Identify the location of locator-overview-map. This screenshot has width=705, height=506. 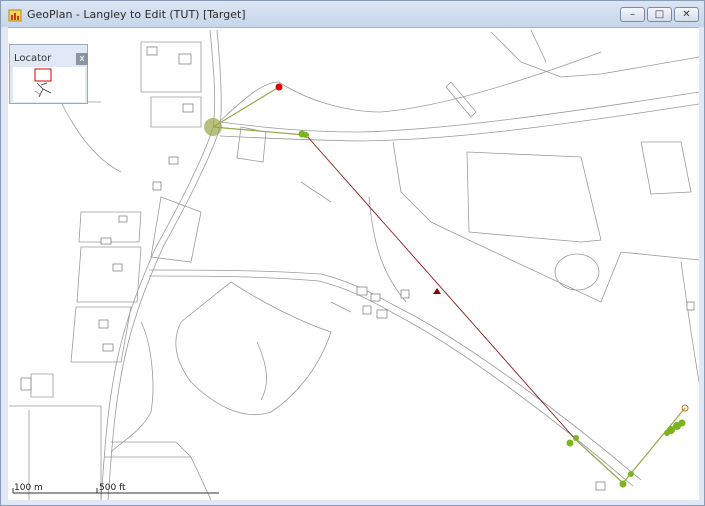
(49, 84).